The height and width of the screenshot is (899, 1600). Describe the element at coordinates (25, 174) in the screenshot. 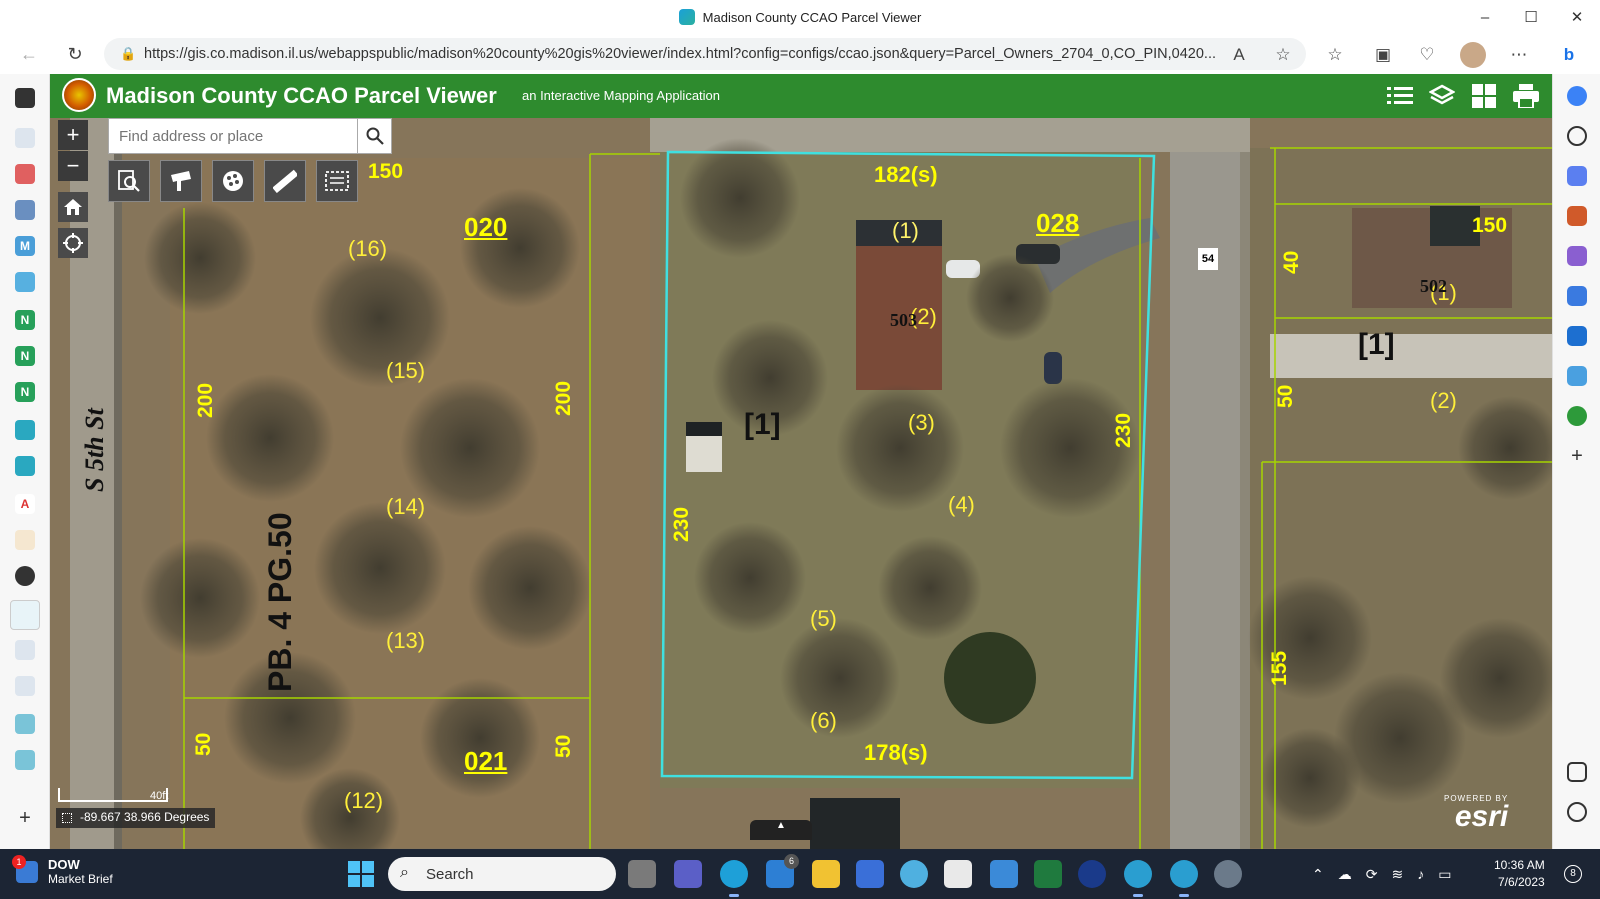

I see `tab-pdf-icon` at that location.